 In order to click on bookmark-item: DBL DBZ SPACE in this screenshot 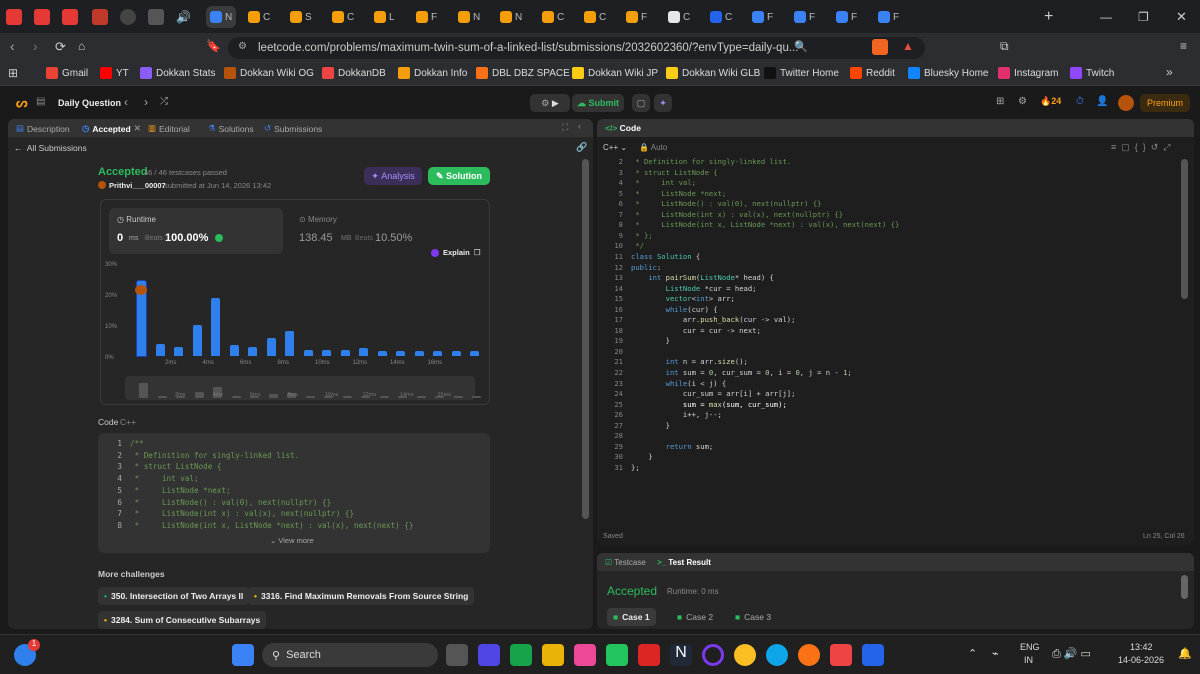, I will do `click(523, 73)`.